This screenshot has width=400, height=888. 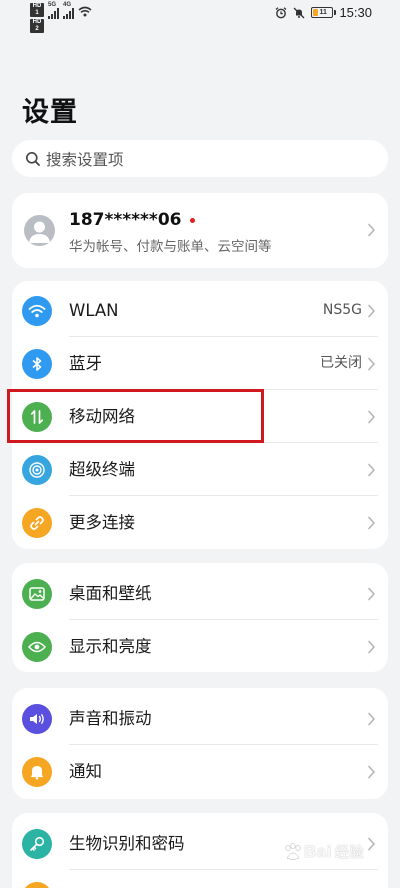 What do you see at coordinates (85, 159) in the screenshot?
I see `search-placeholder: 搜索设置项` at bounding box center [85, 159].